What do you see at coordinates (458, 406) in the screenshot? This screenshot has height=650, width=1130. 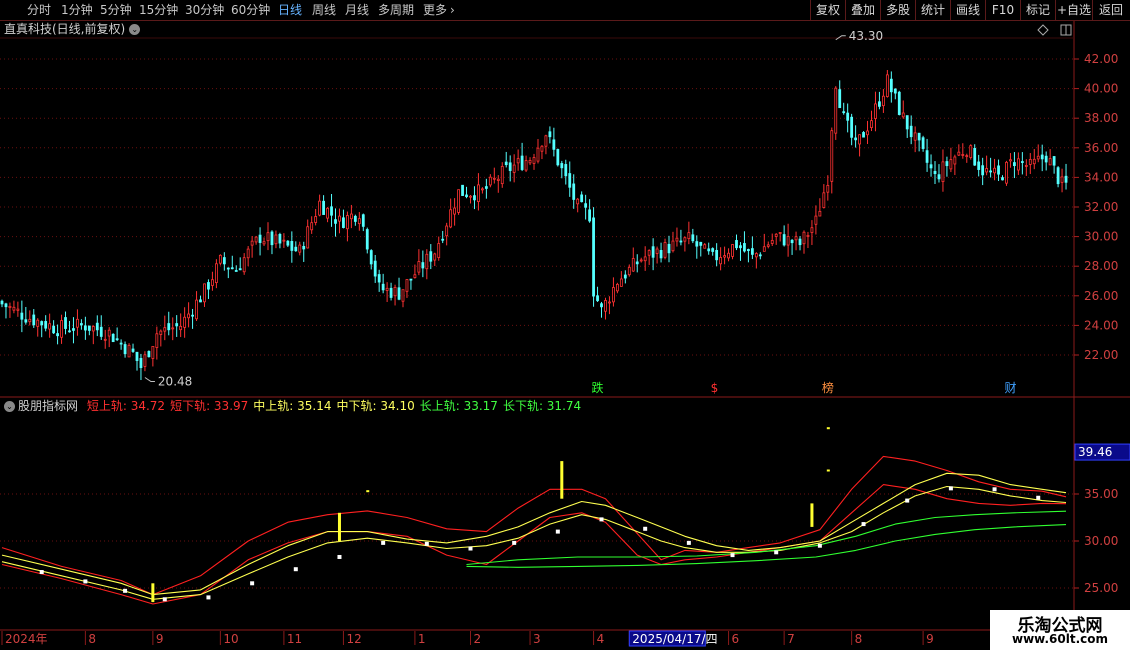 I see `indicator-item-4: 长上轨: 33.17` at bounding box center [458, 406].